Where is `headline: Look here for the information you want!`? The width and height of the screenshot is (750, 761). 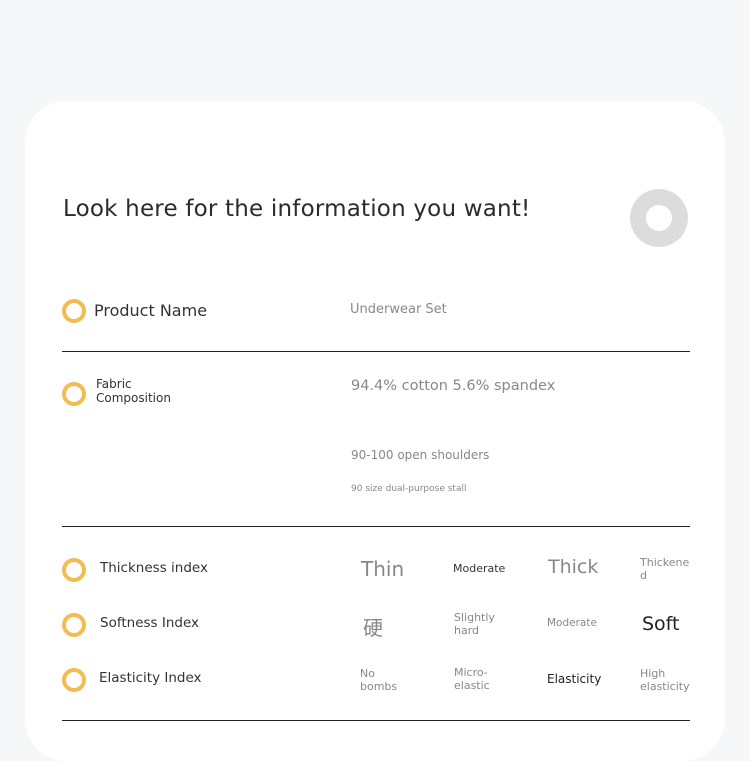 headline: Look here for the information you want! is located at coordinates (297, 209).